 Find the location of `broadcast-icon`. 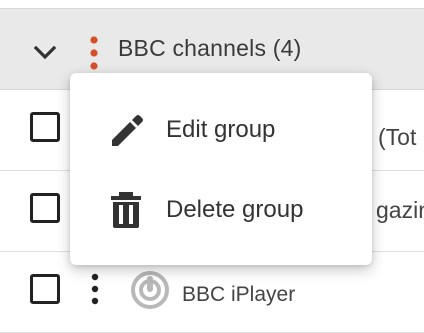

broadcast-icon is located at coordinates (150, 290).